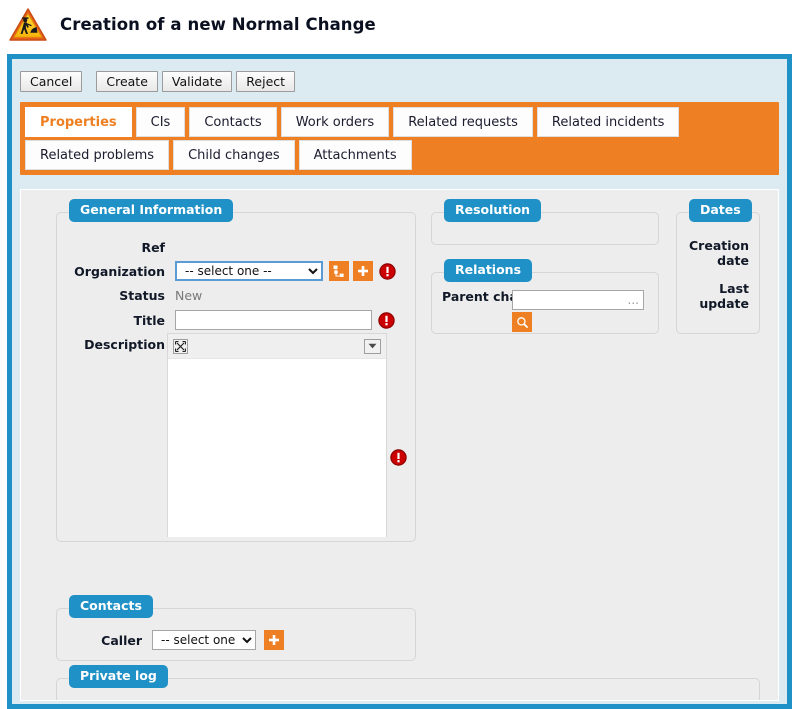 Image resolution: width=799 pixels, height=709 pixels. I want to click on field-row-organization: Organization -- select one --, so click(237, 271).